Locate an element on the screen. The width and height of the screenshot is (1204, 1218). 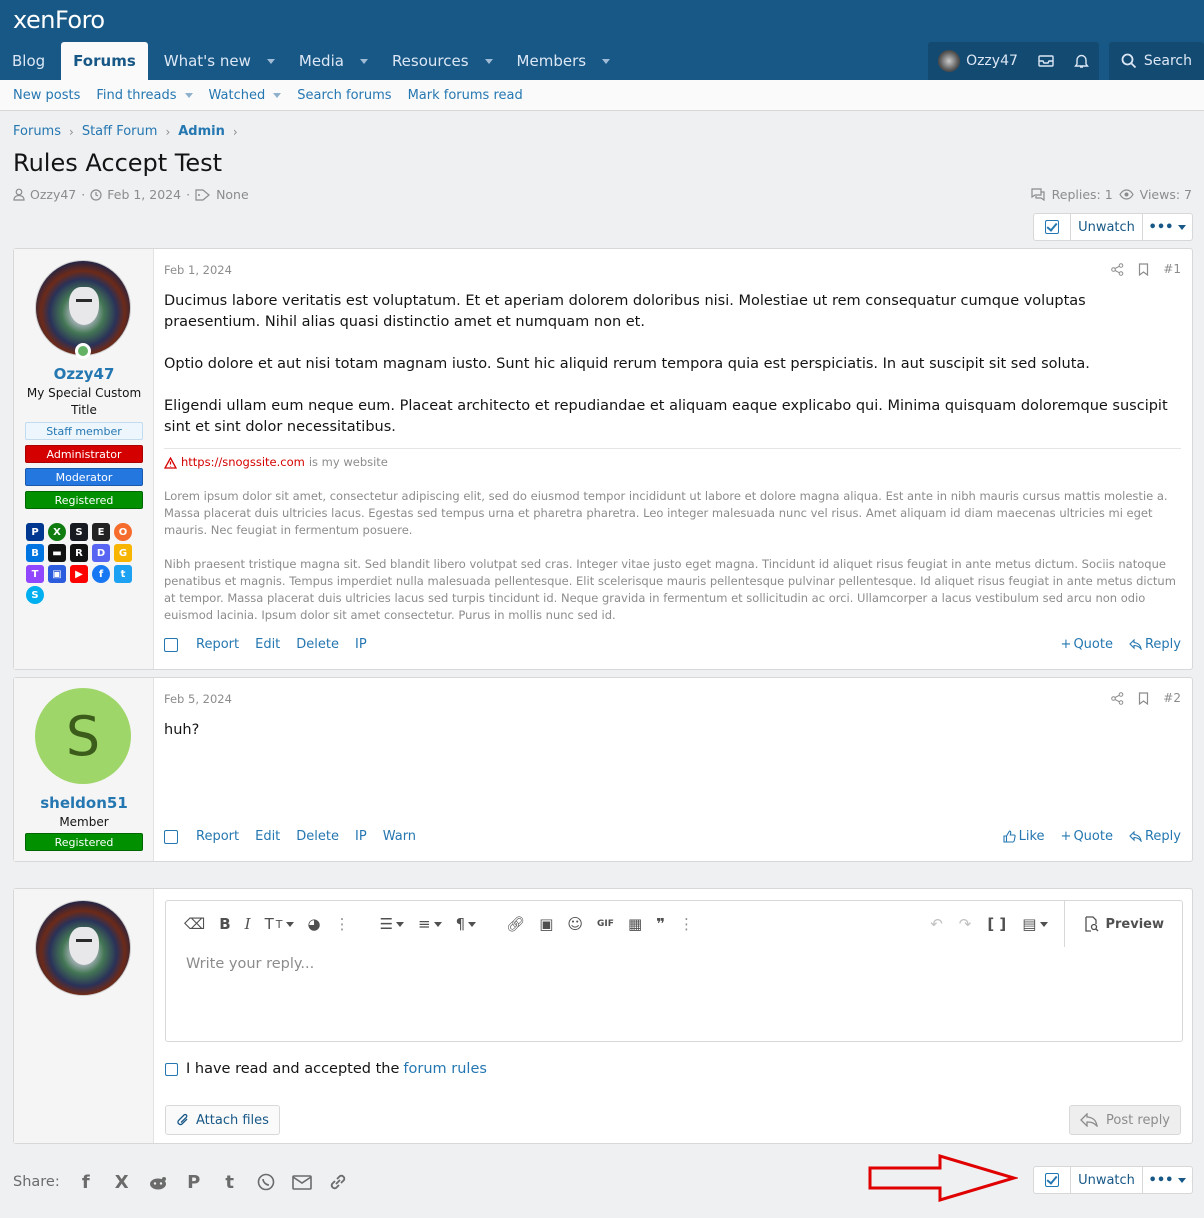
more-options-button: ••• is located at coordinates (1167, 227).